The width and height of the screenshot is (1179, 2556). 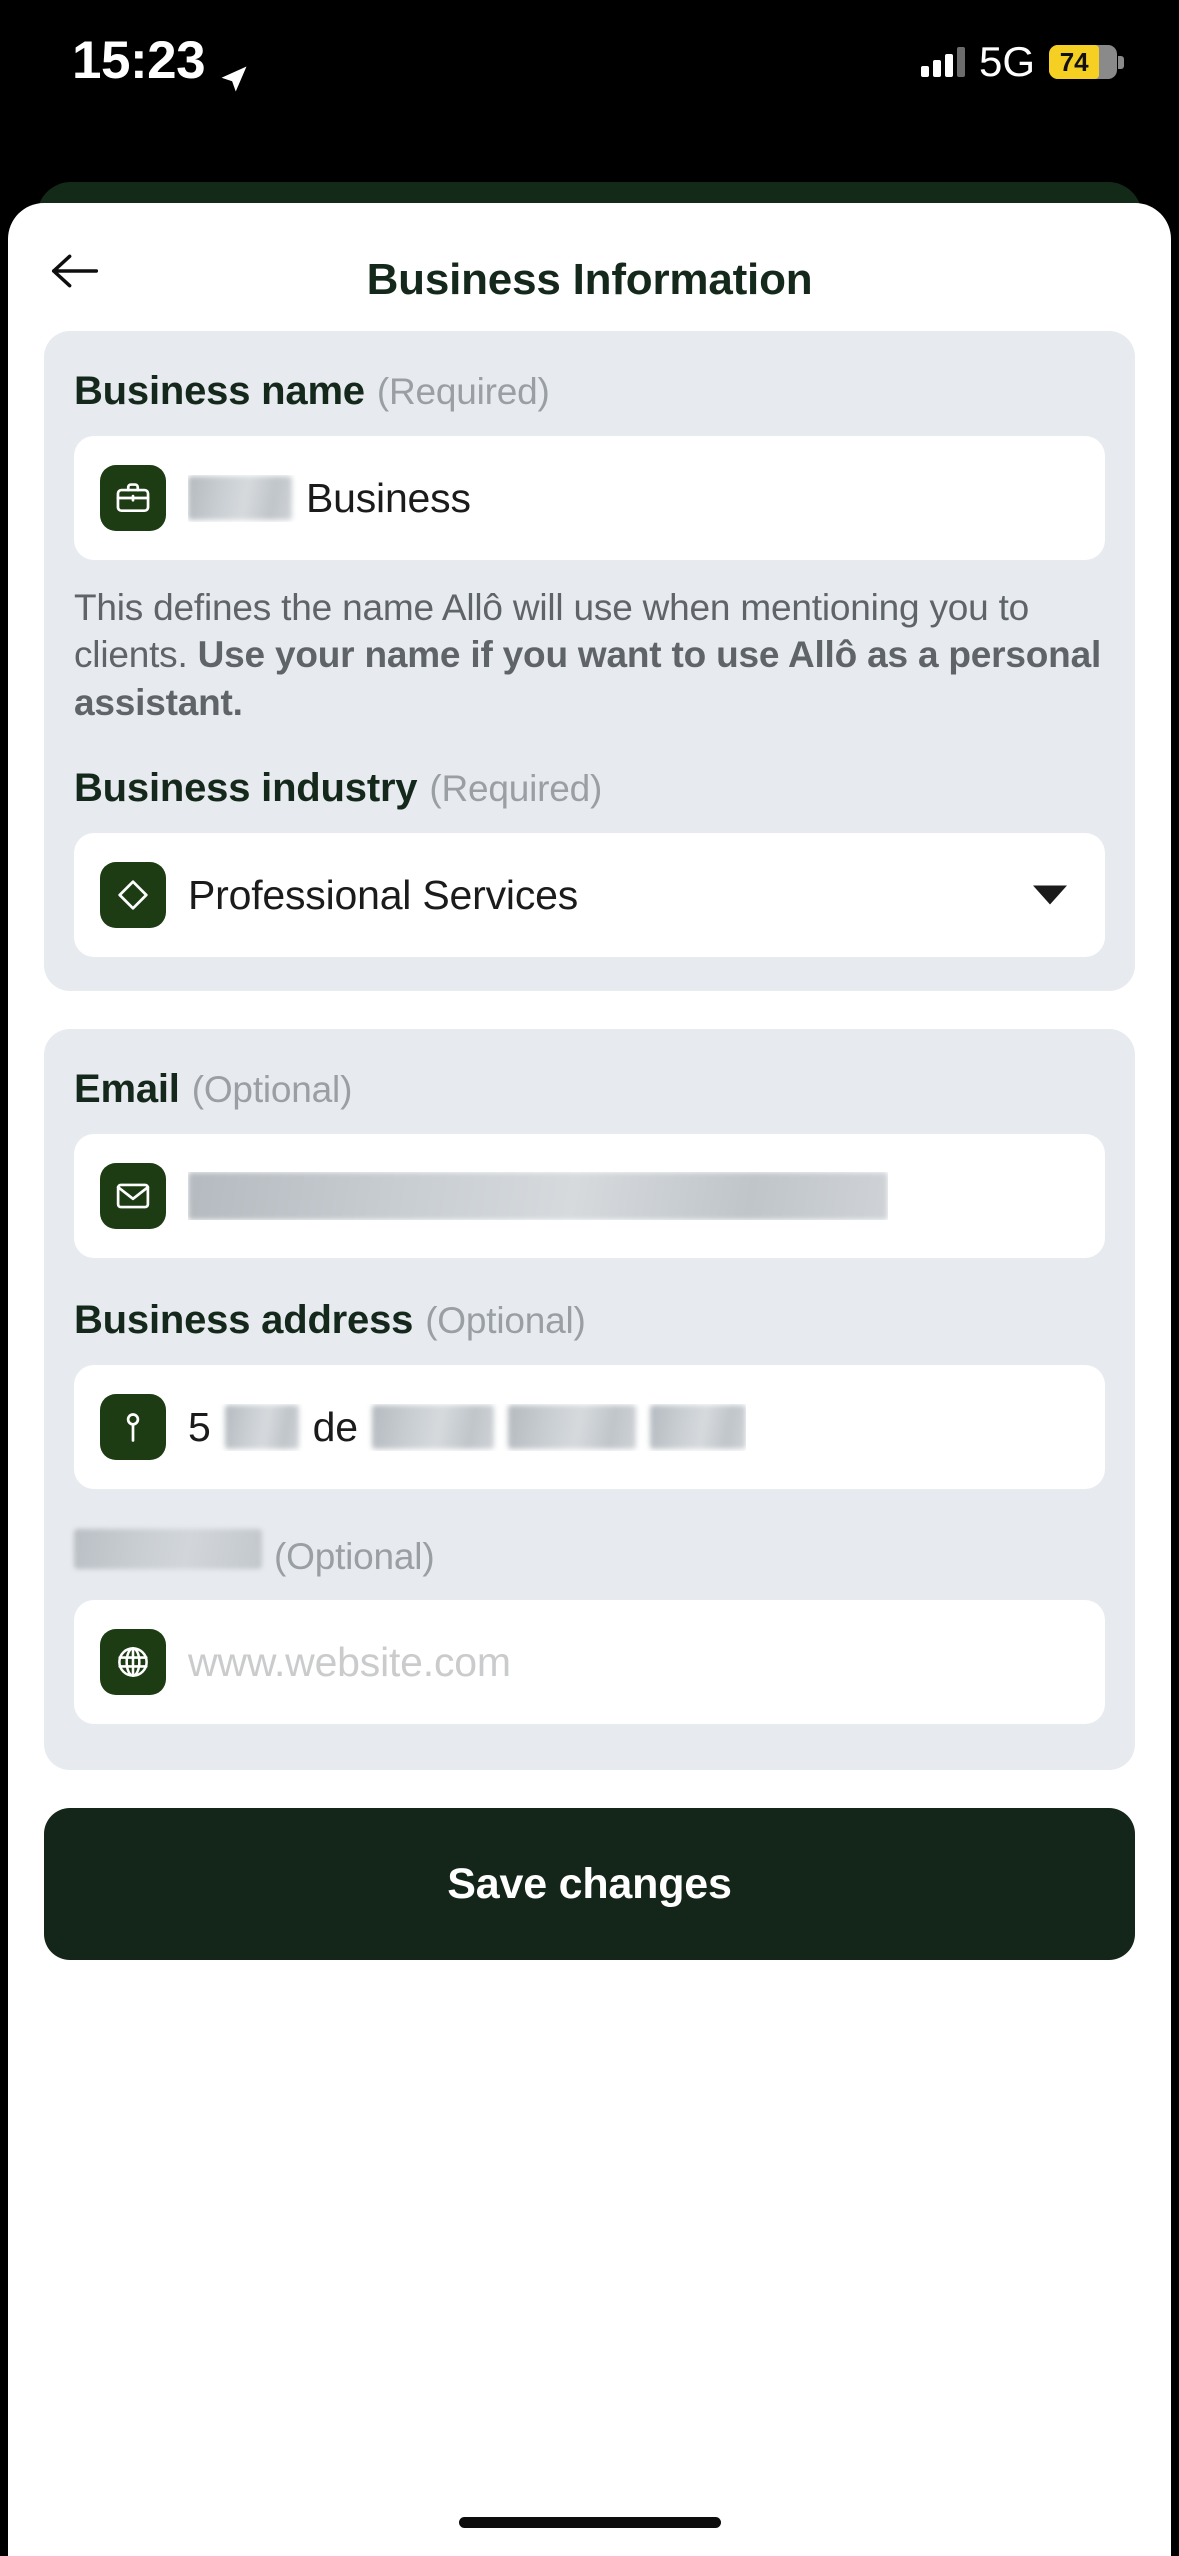 I want to click on business-name-input: Business, so click(x=589, y=498).